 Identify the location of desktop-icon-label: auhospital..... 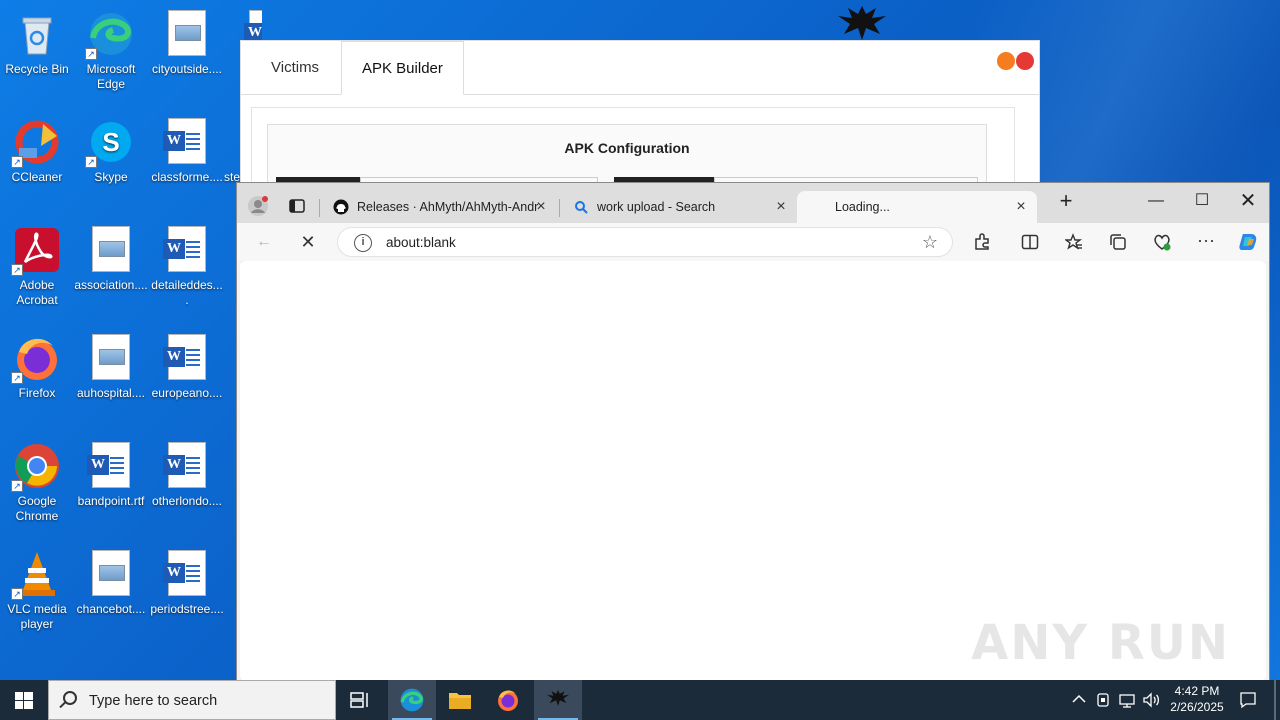
(111, 393).